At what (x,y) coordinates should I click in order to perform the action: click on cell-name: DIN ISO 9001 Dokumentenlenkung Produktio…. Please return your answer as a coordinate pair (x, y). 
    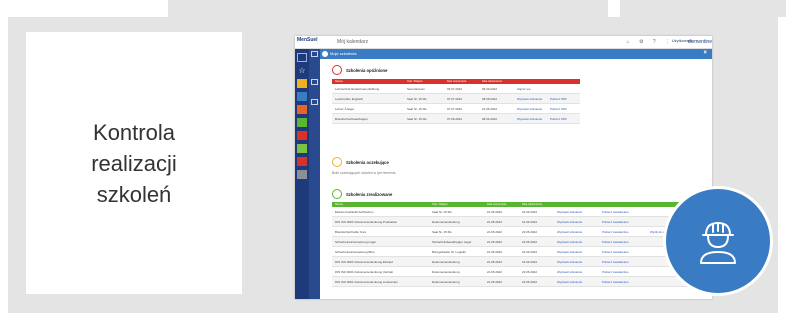
    Looking at the image, I should click on (366, 222).